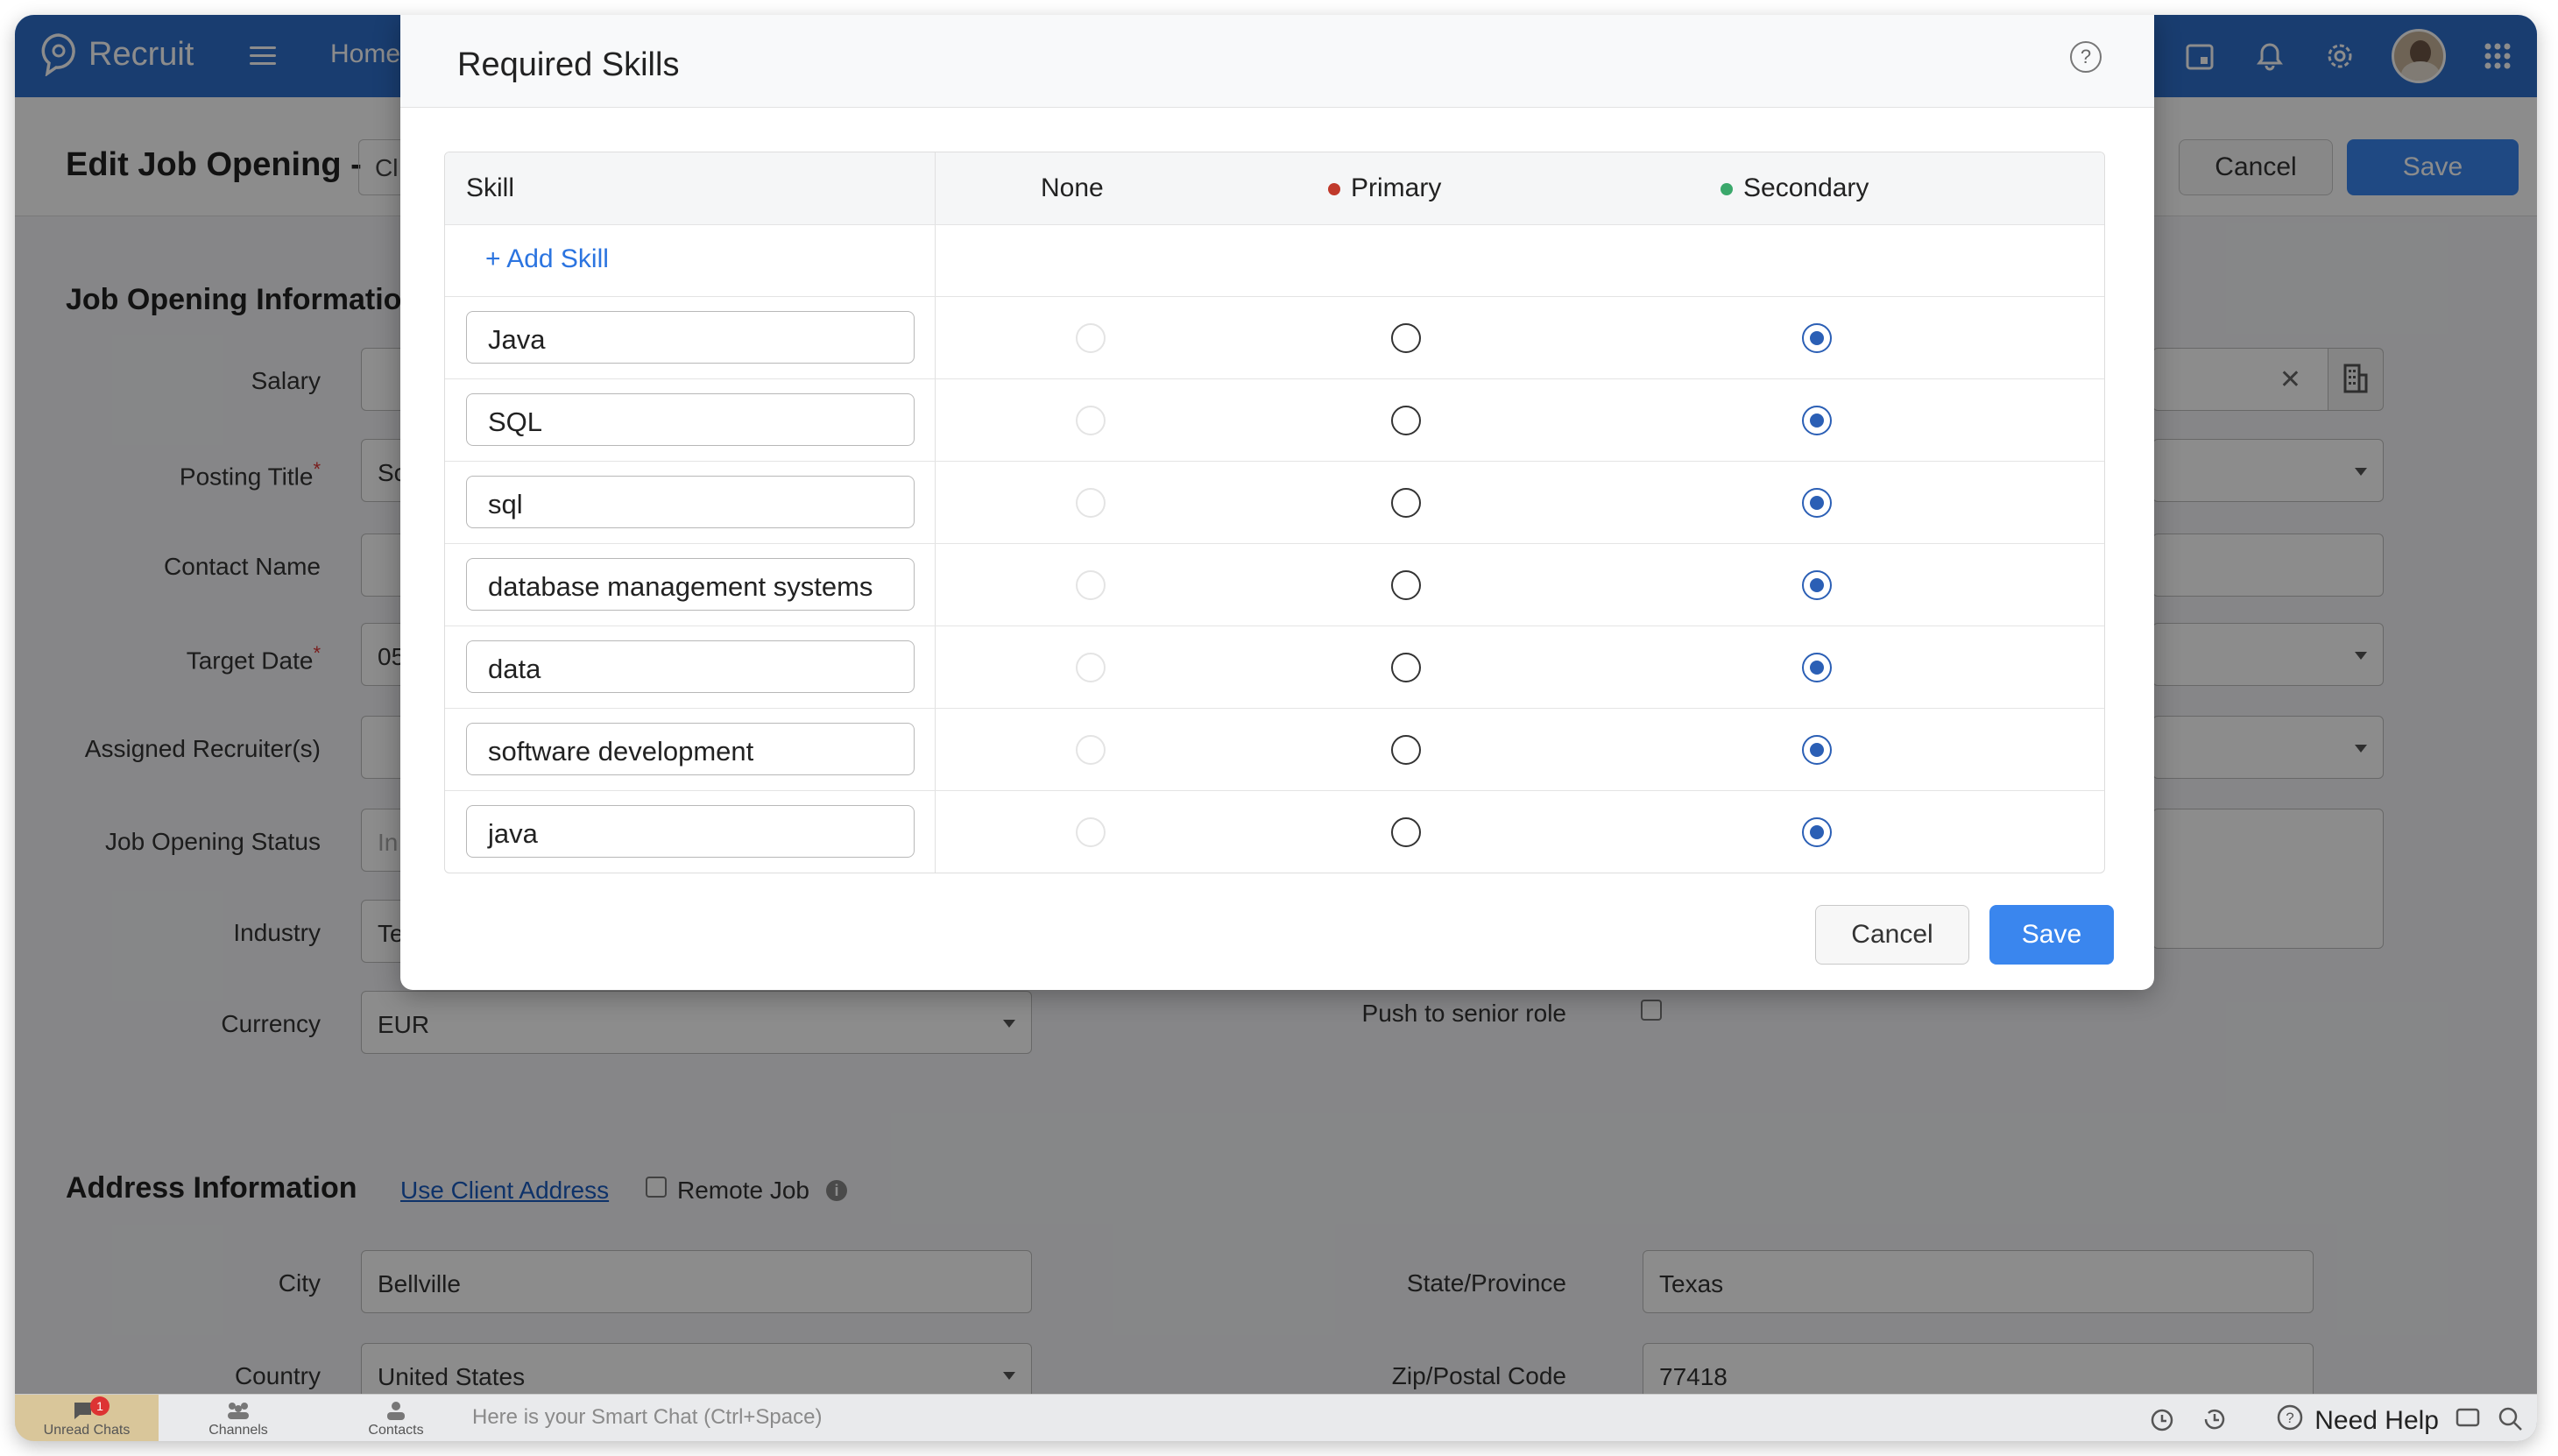 This screenshot has width=2558, height=1456. I want to click on add-skill-cell: + Add Skill, so click(690, 260).